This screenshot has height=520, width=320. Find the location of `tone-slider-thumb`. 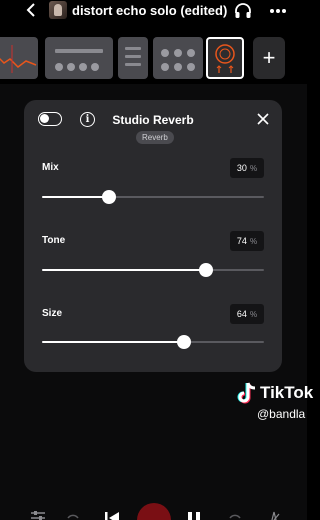

tone-slider-thumb is located at coordinates (206, 270).